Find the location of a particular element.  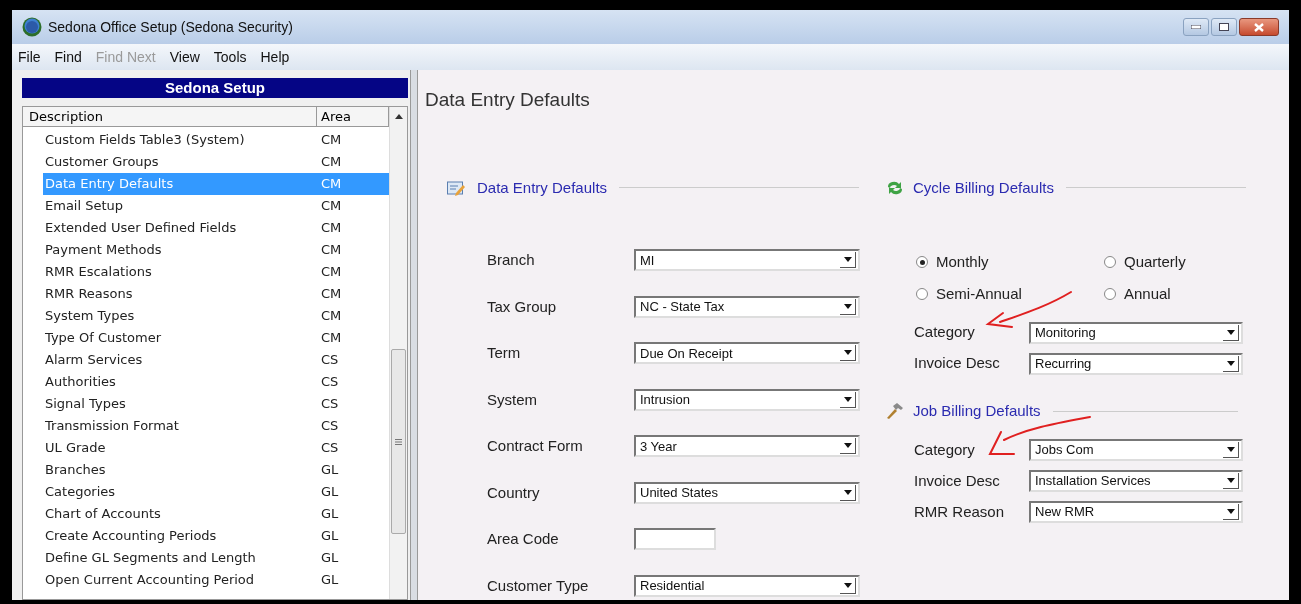

close-icon is located at coordinates (1259, 27).